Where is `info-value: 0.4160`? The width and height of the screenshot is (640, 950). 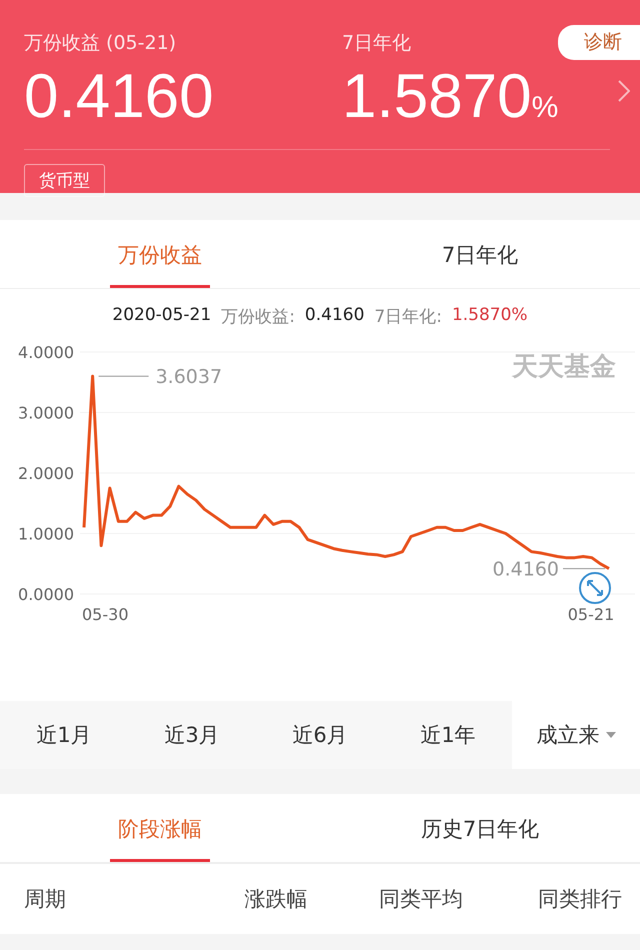 info-value: 0.4160 is located at coordinates (334, 316).